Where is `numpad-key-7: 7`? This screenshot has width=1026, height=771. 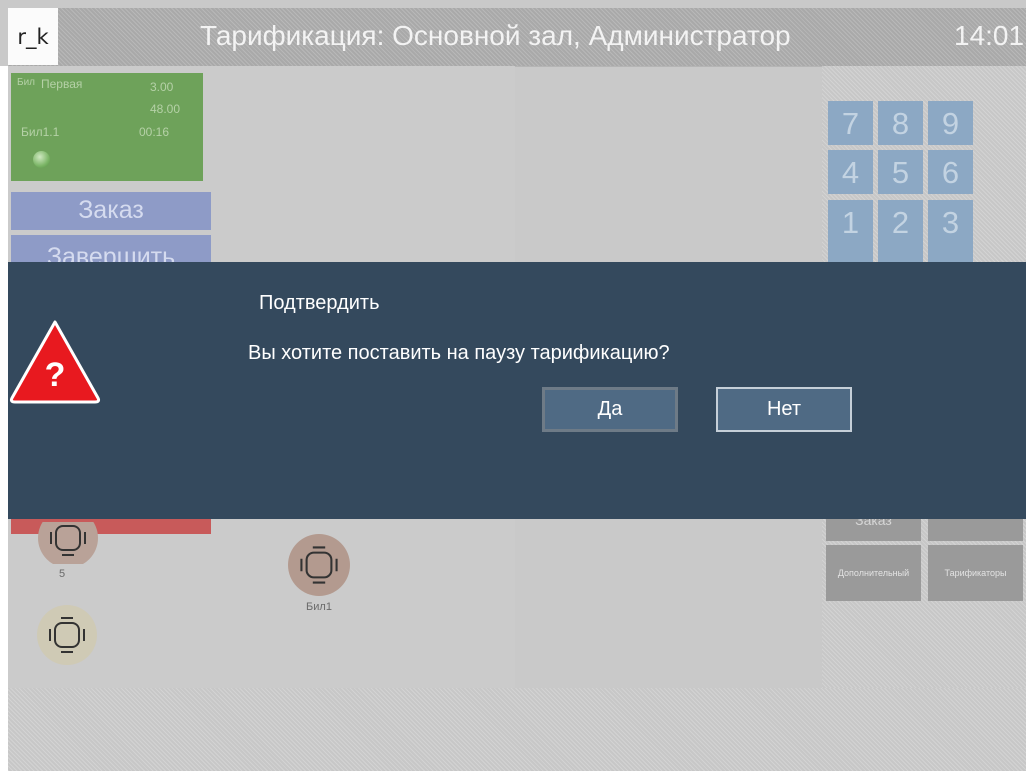 numpad-key-7: 7 is located at coordinates (850, 123).